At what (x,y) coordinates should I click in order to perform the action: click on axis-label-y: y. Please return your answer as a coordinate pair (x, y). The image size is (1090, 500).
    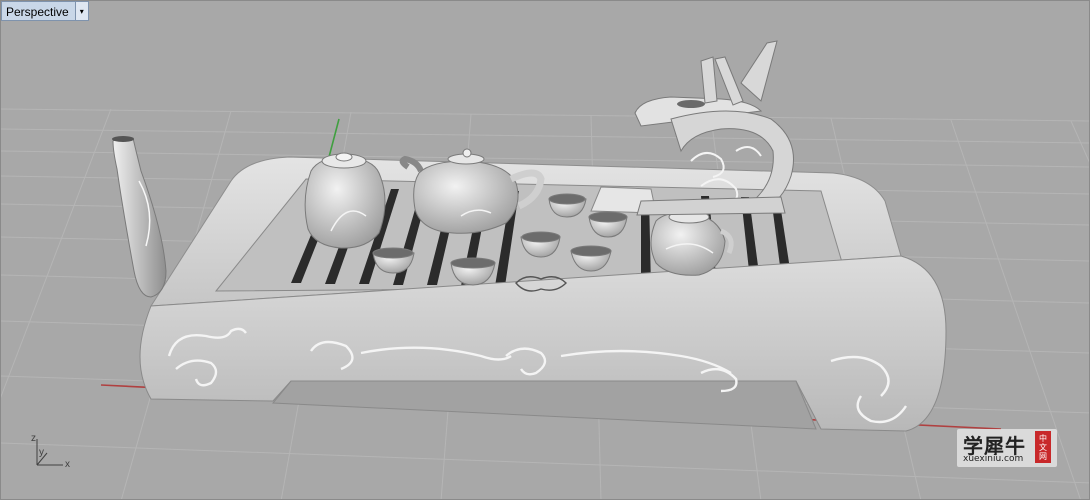
    Looking at the image, I should click on (41, 452).